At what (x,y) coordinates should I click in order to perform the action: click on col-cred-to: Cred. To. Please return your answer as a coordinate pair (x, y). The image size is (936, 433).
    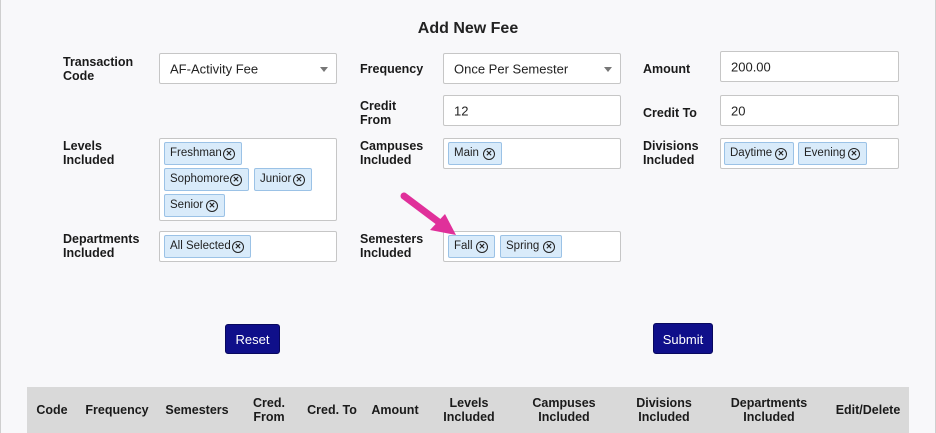
    Looking at the image, I should click on (332, 410).